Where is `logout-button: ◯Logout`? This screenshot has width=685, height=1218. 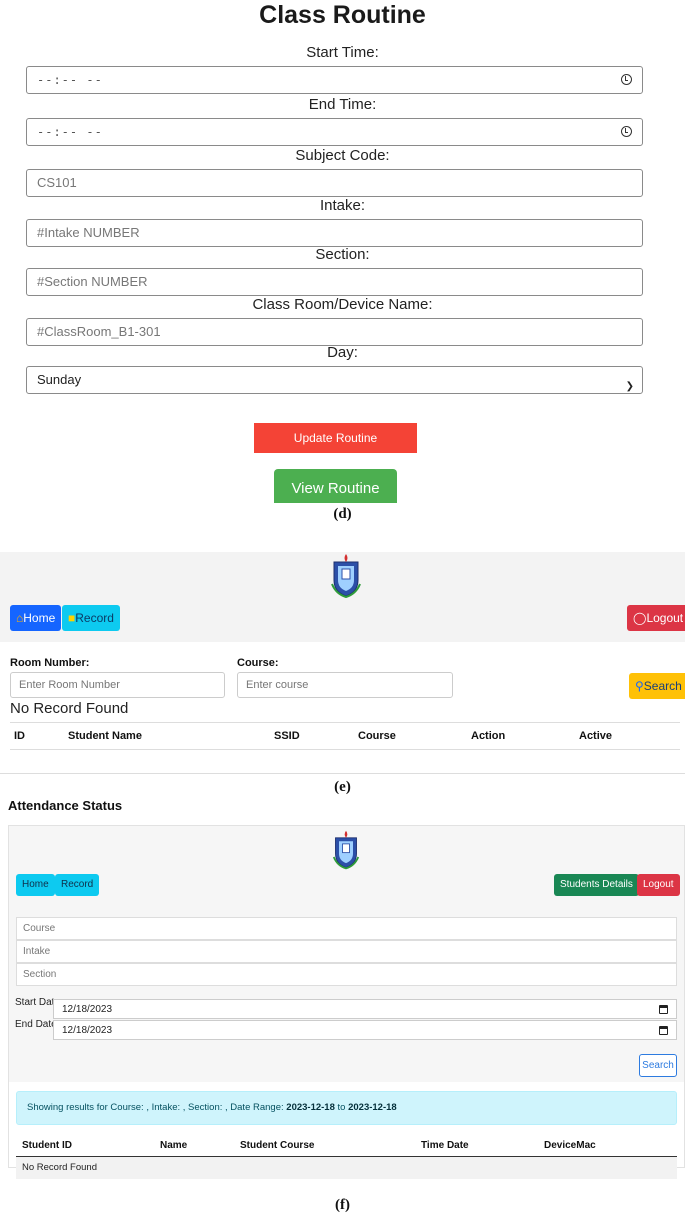
logout-button: ◯Logout is located at coordinates (656, 618).